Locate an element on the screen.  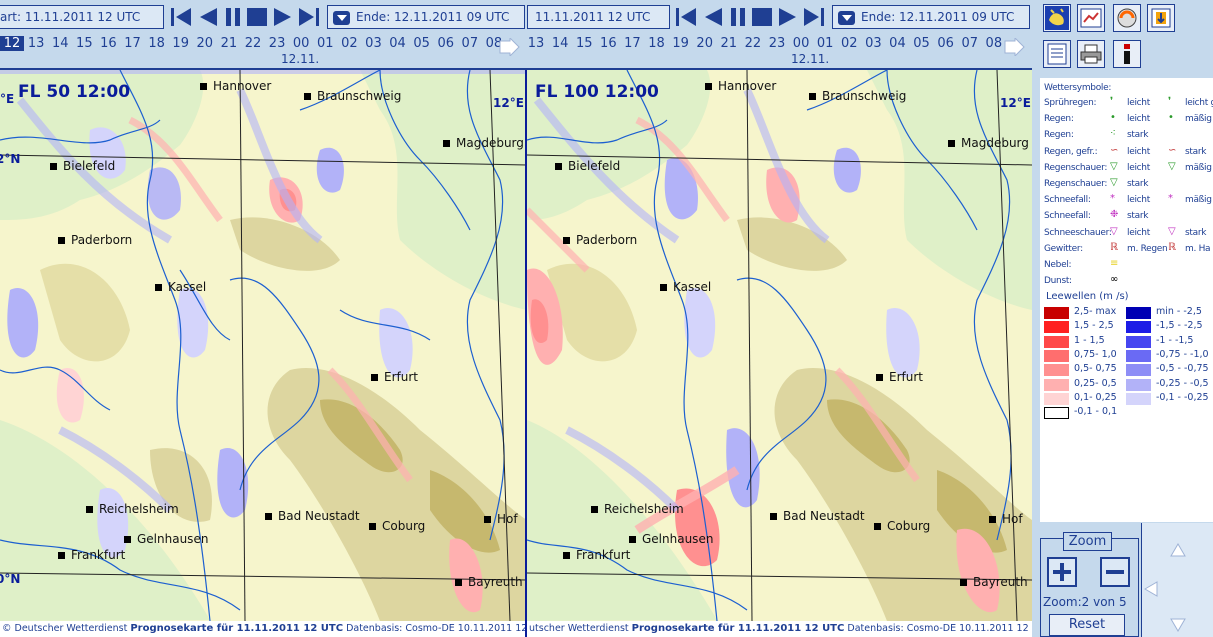
weather-symbol-icon: ∽ is located at coordinates (1172, 150).